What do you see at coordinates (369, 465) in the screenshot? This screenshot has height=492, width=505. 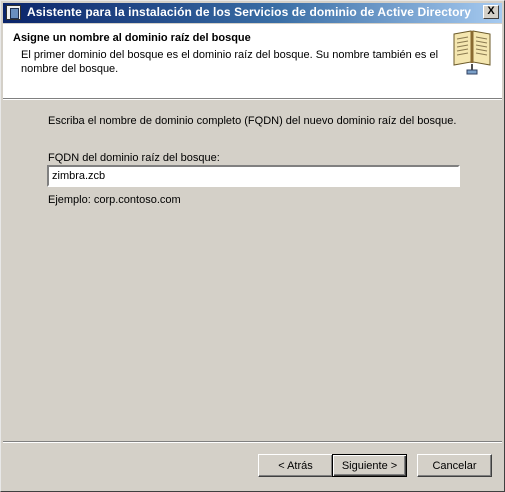 I see `next-button: Siguiente >` at bounding box center [369, 465].